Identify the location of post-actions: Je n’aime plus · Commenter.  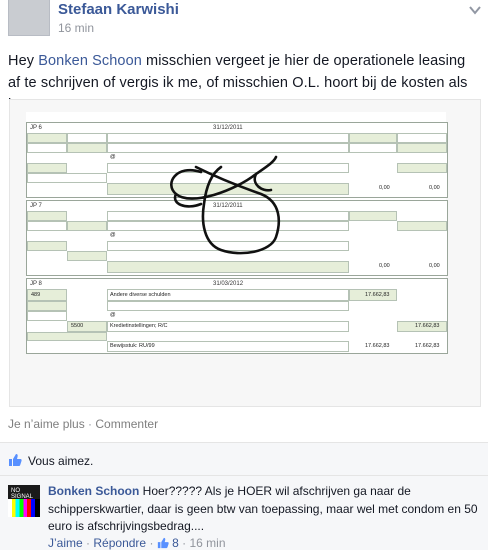
(83, 424).